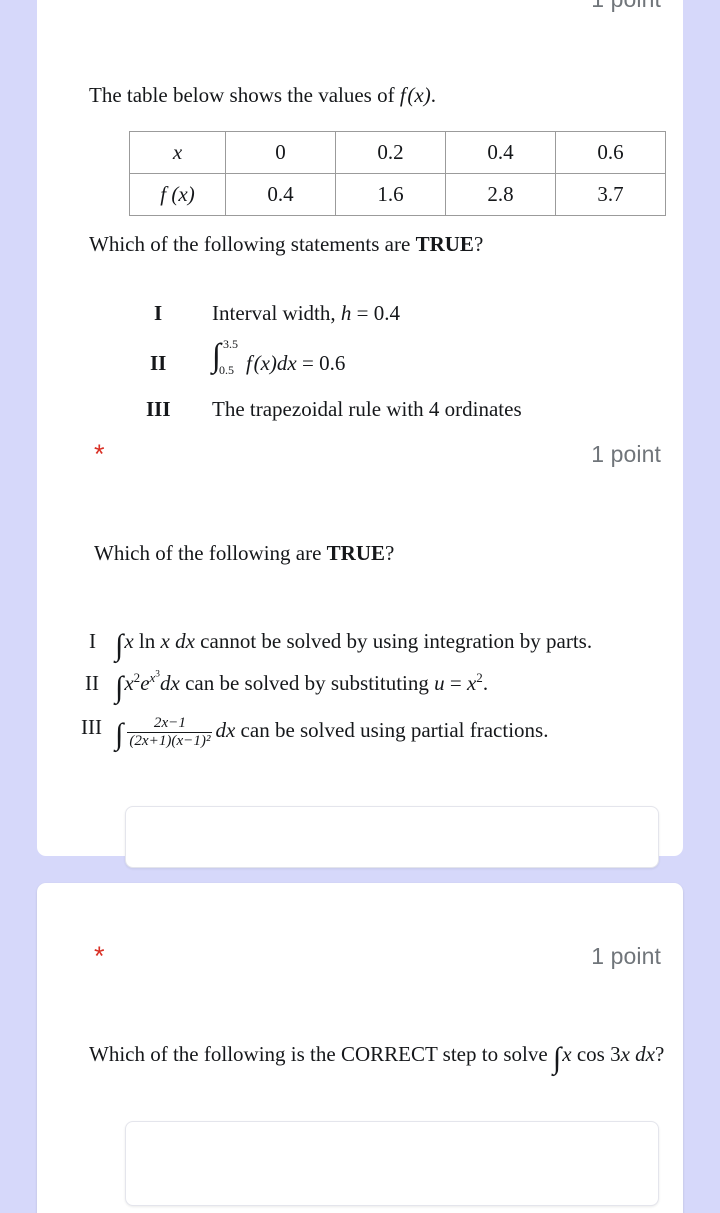  Describe the element at coordinates (439, 683) in the screenshot. I see `u-variable: u` at that location.